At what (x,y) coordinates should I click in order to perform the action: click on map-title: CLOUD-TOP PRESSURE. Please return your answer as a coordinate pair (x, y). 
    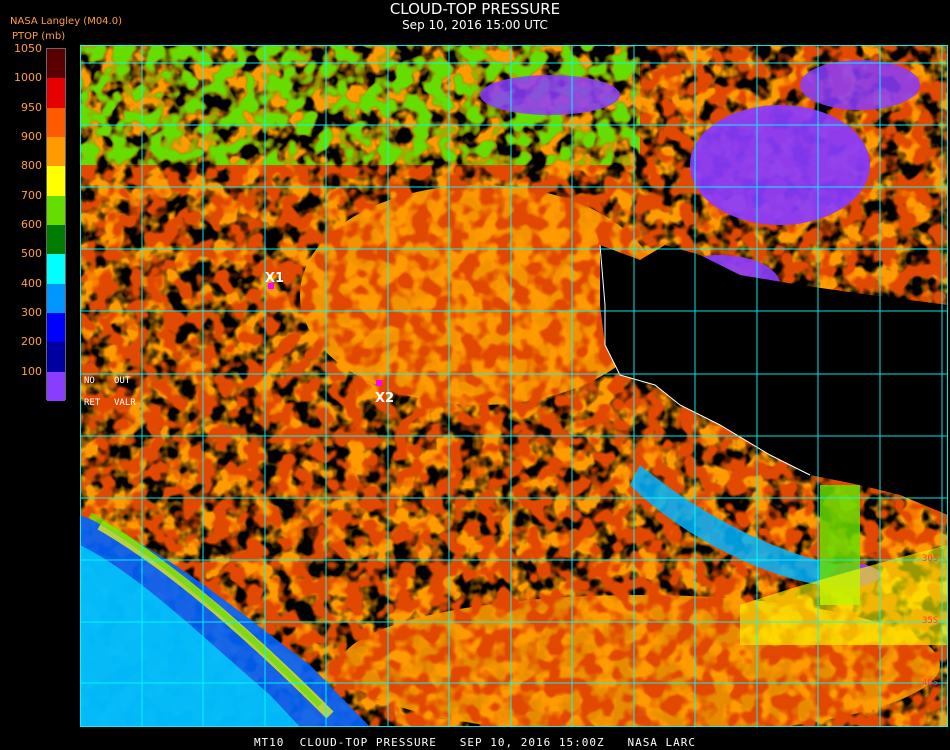
    Looking at the image, I should click on (475, 9).